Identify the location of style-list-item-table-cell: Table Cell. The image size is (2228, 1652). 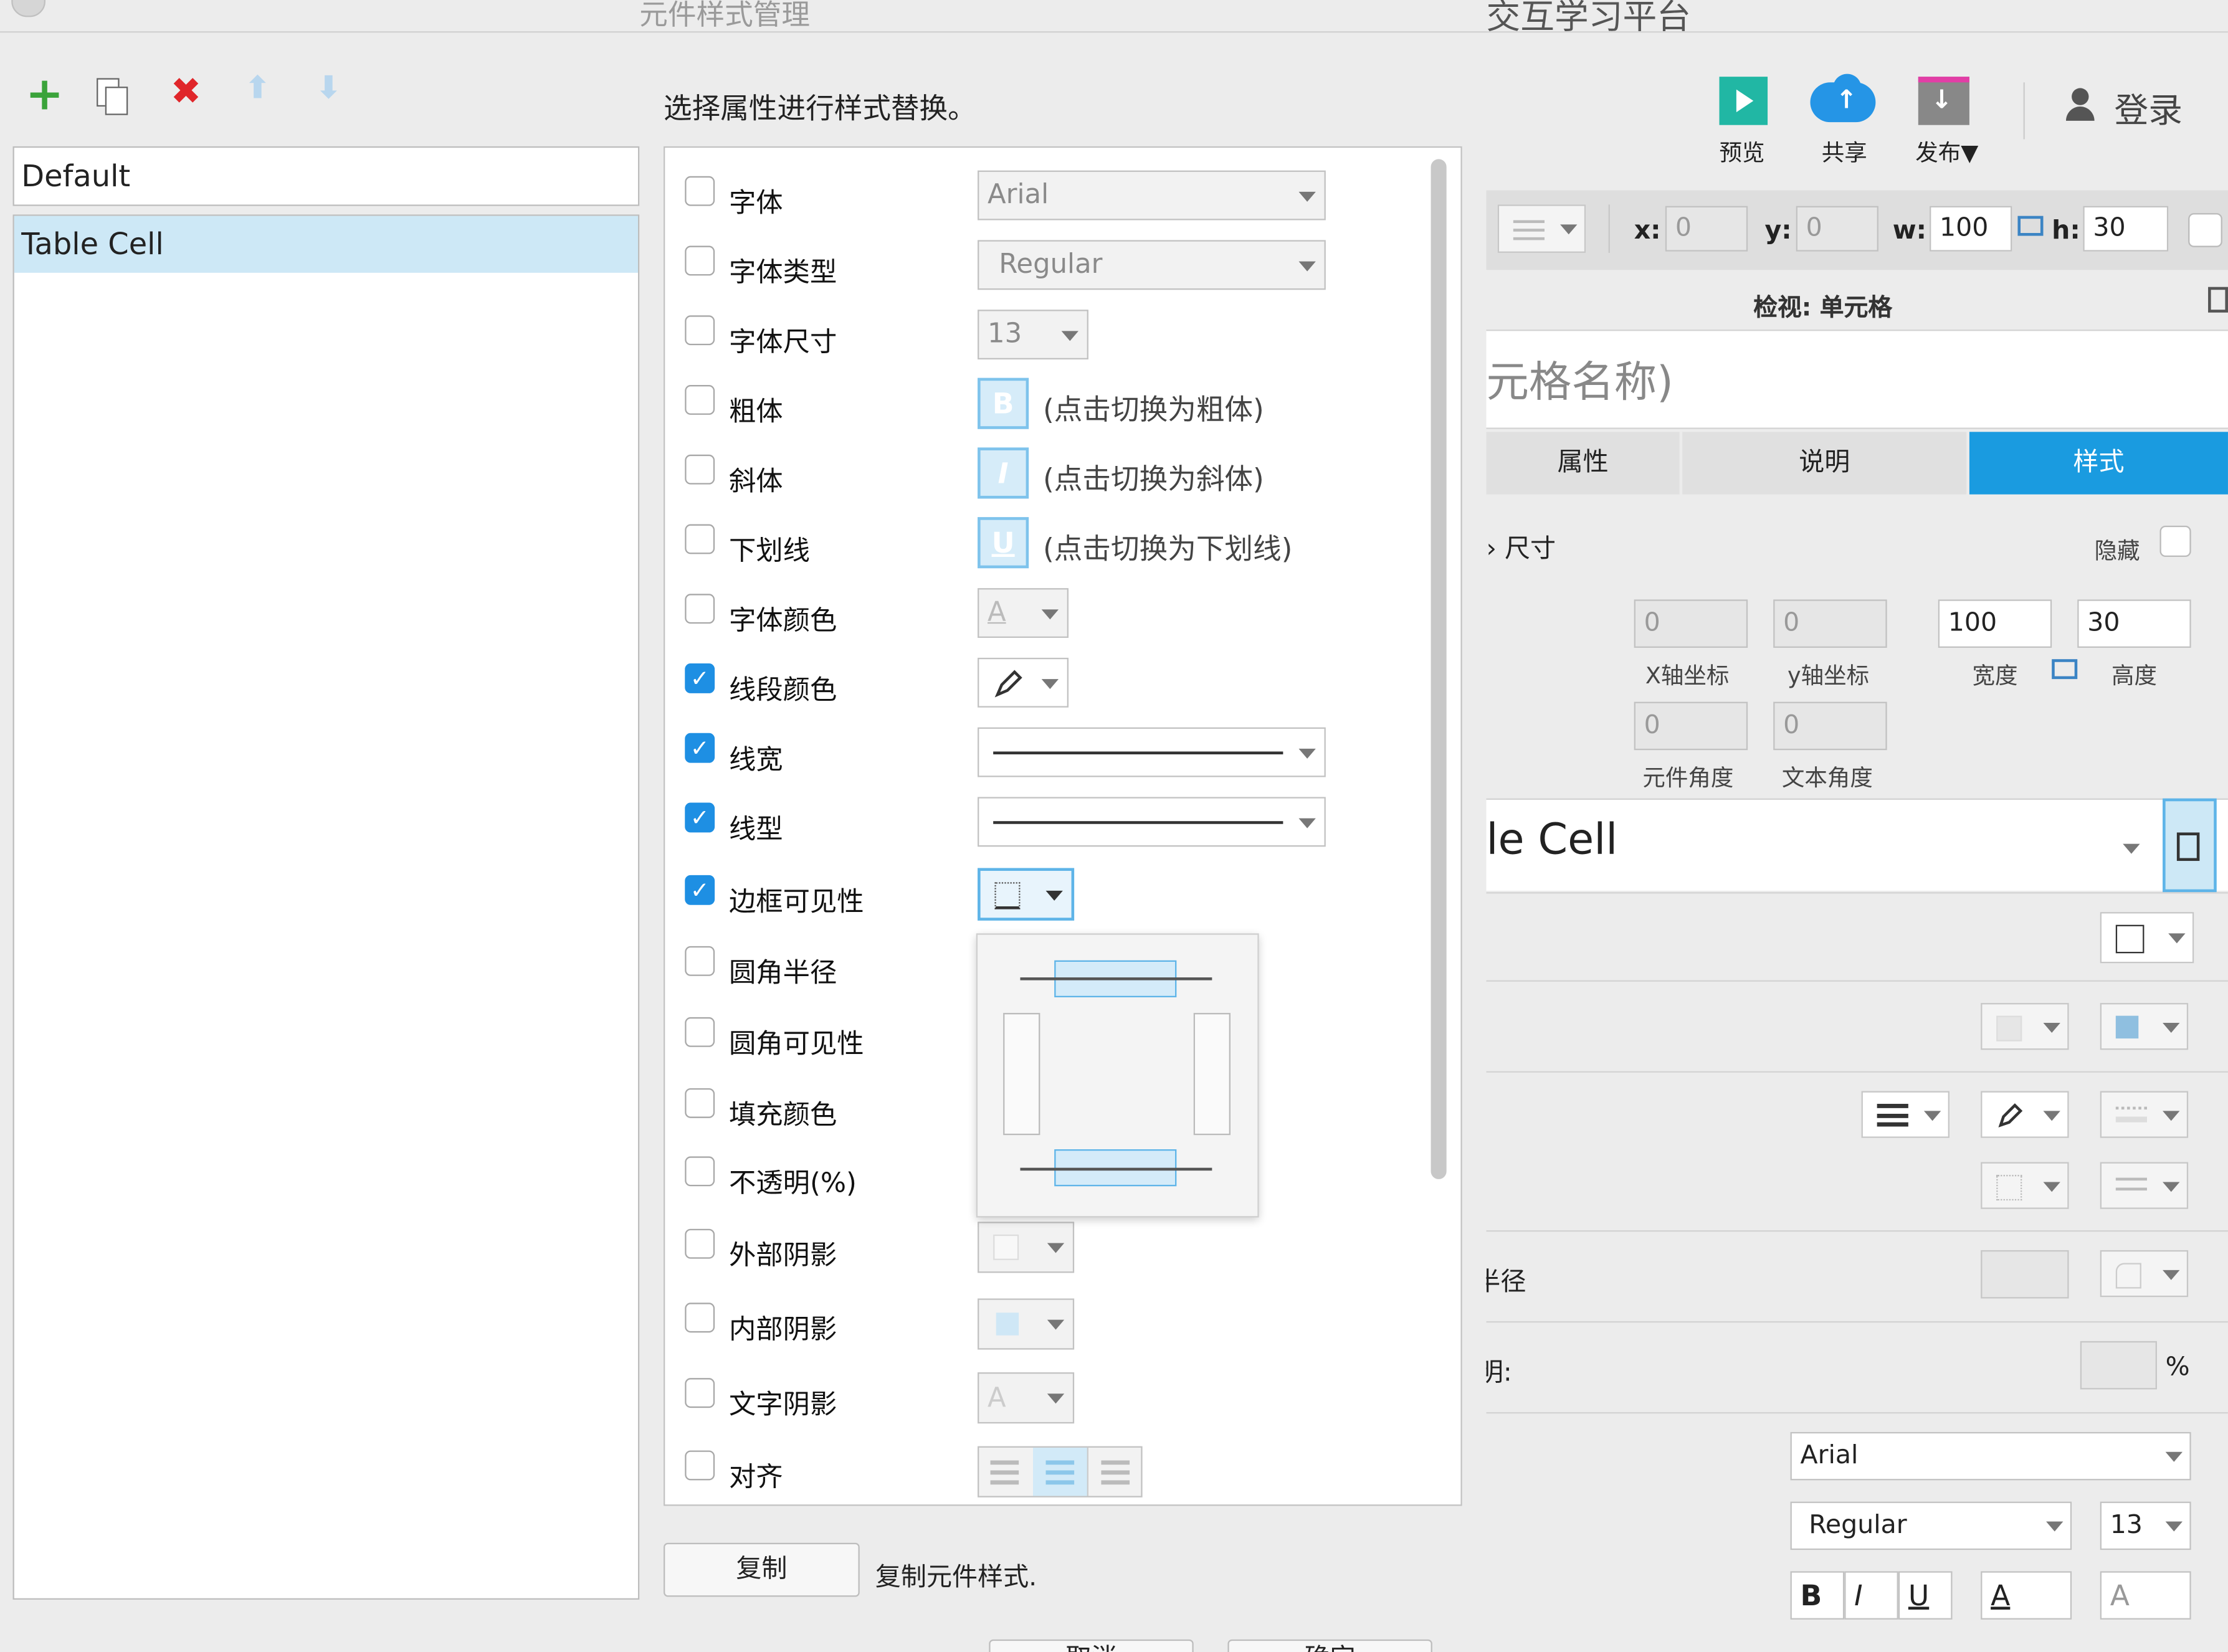
(326, 245).